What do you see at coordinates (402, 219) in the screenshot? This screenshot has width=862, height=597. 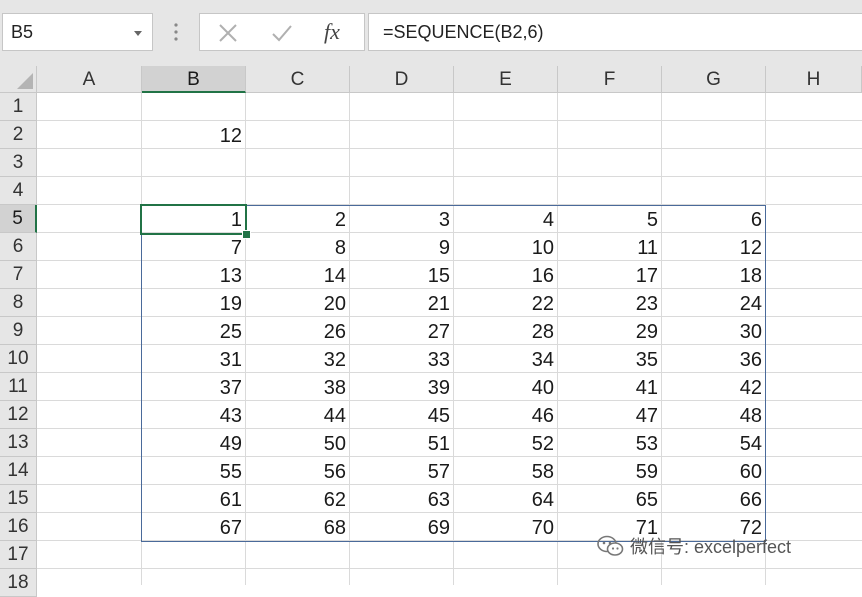 I see `cell-d5: 3` at bounding box center [402, 219].